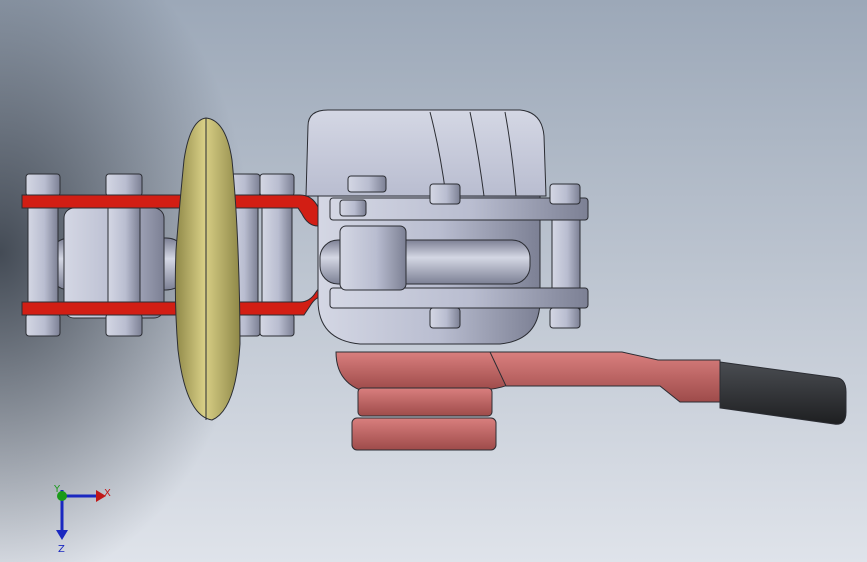  Describe the element at coordinates (426, 153) in the screenshot. I see `housing-dome` at that location.